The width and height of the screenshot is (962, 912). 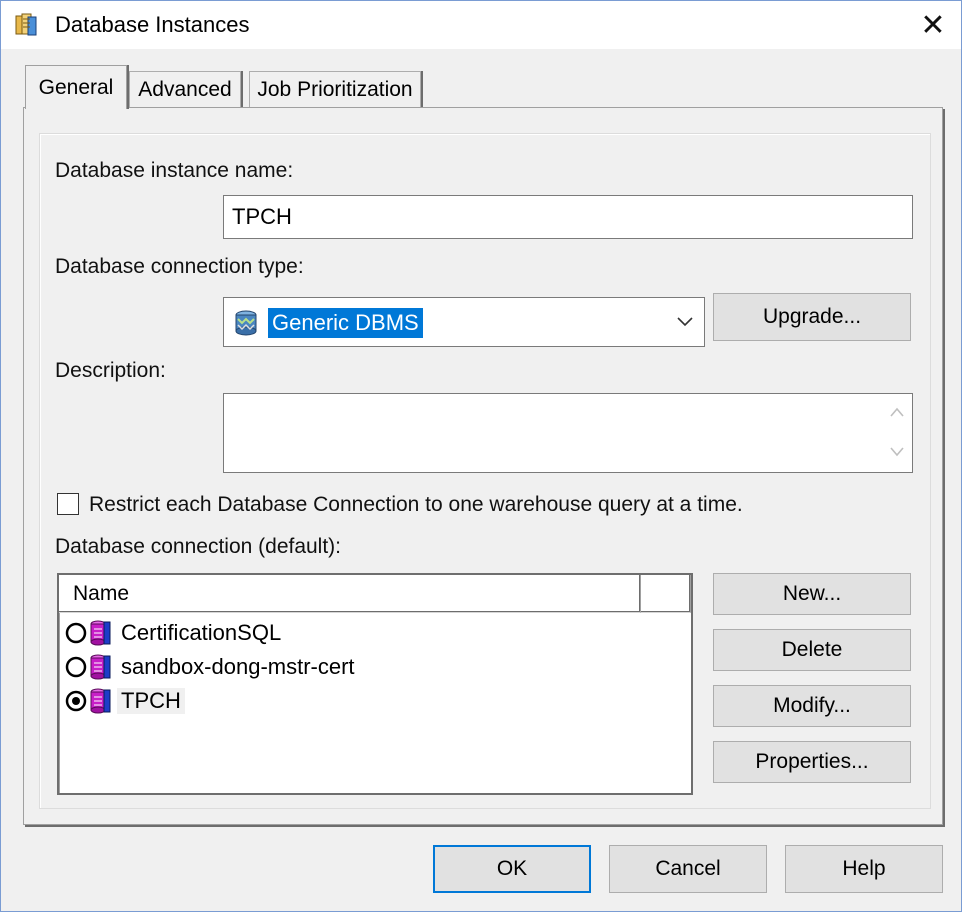 What do you see at coordinates (68, 504) in the screenshot?
I see `restrict-checkbox` at bounding box center [68, 504].